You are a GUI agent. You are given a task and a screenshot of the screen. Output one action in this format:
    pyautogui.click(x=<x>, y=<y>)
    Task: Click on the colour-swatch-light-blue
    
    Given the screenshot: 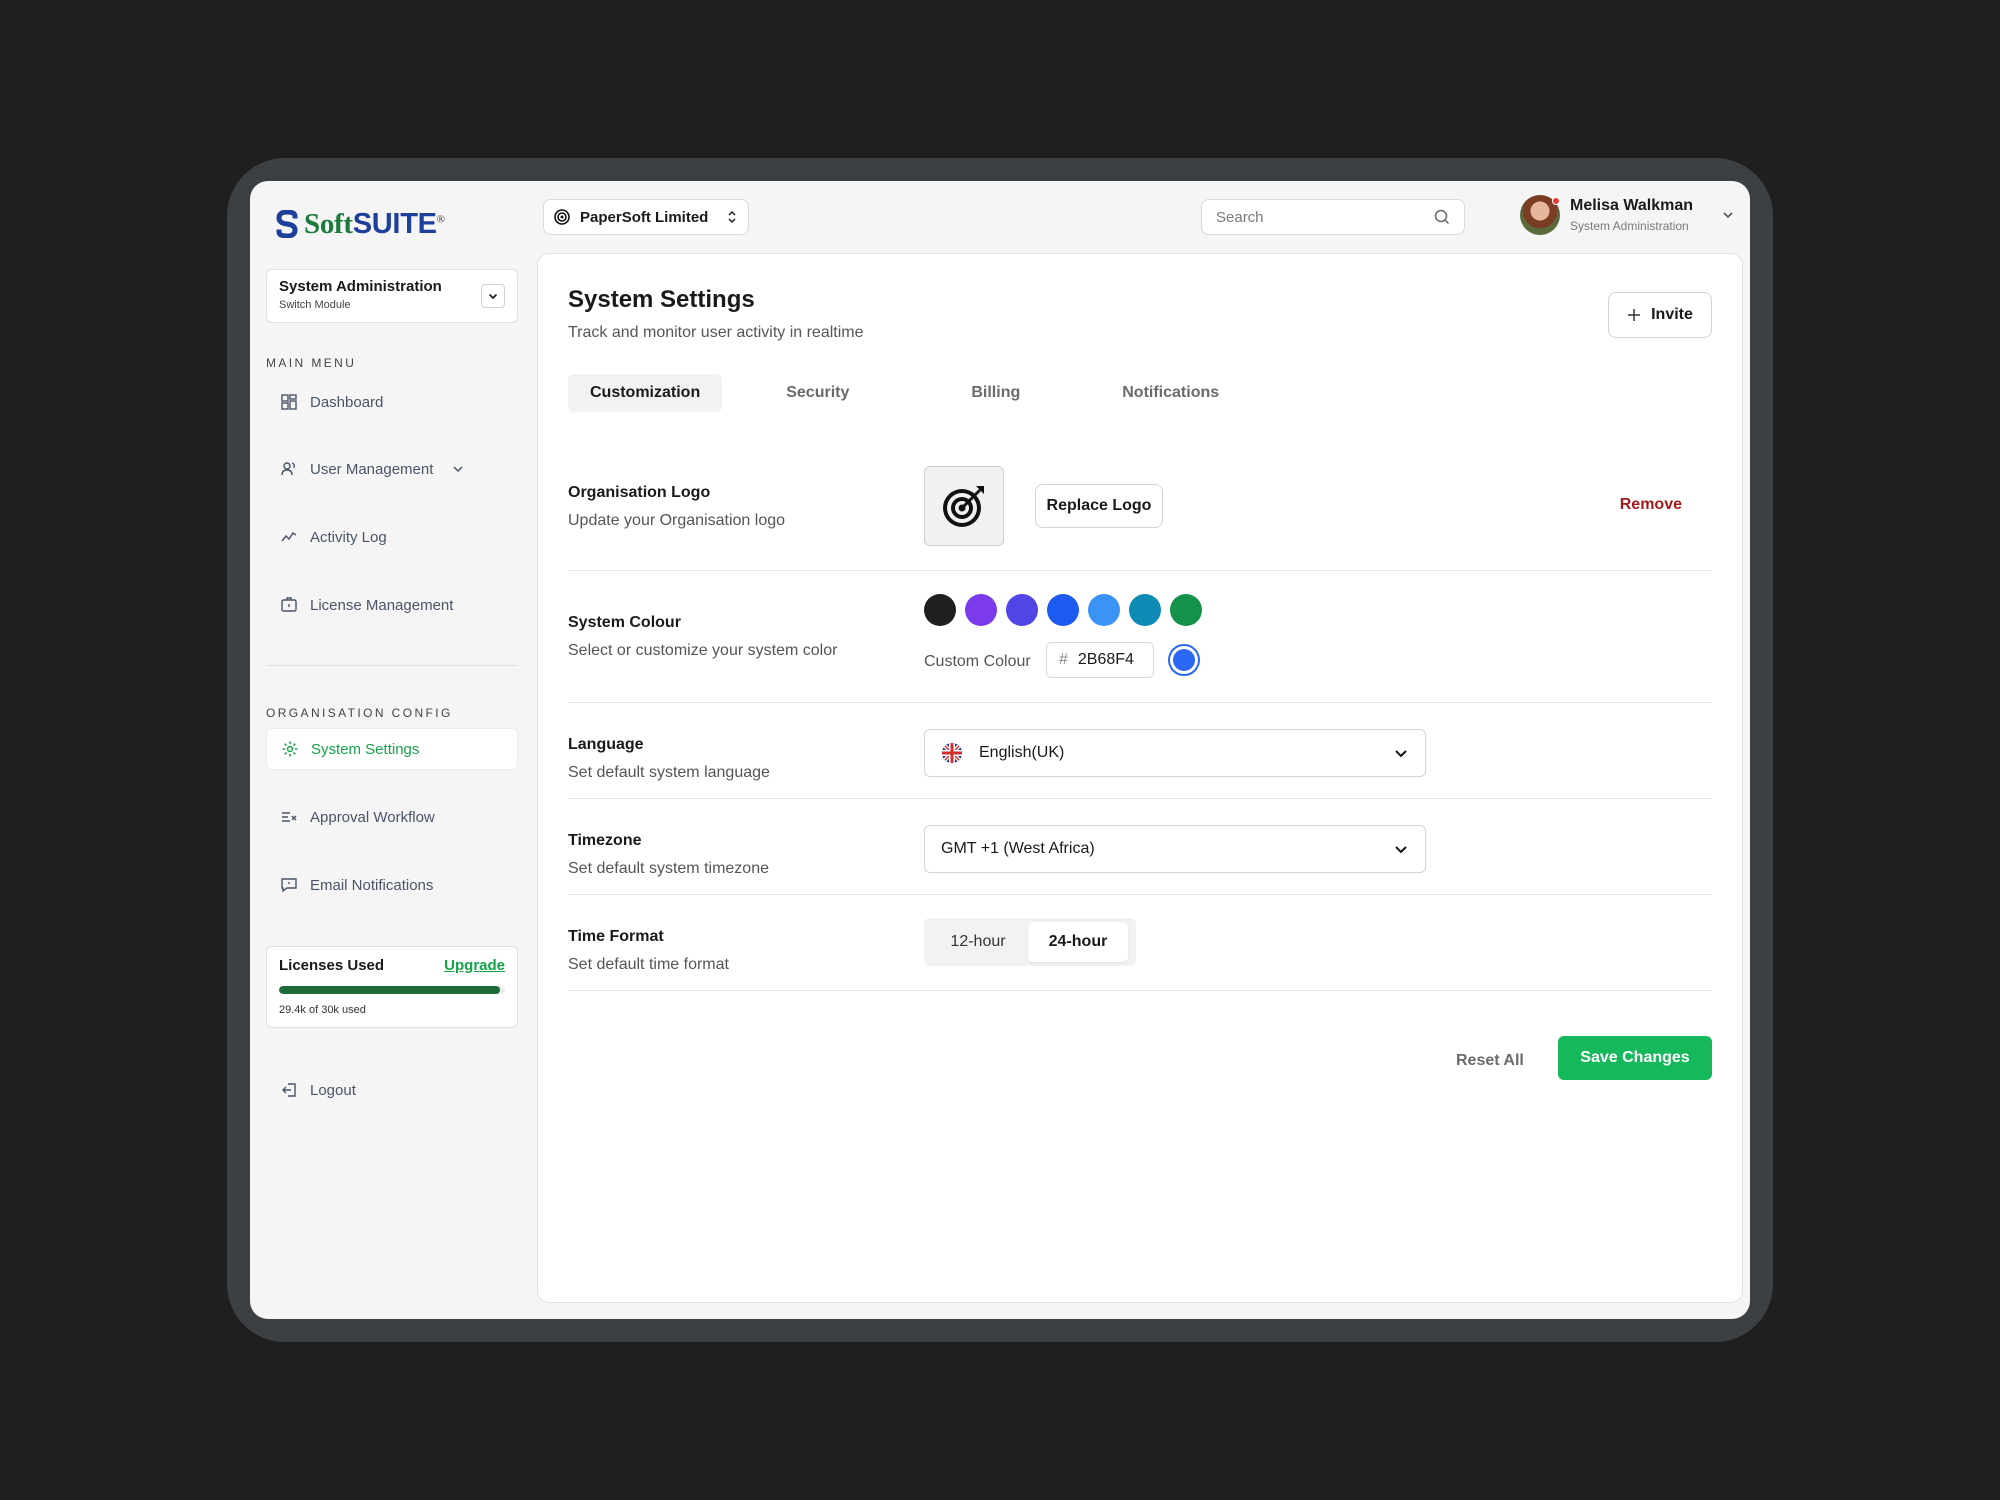 What is the action you would take?
    pyautogui.click(x=1104, y=610)
    